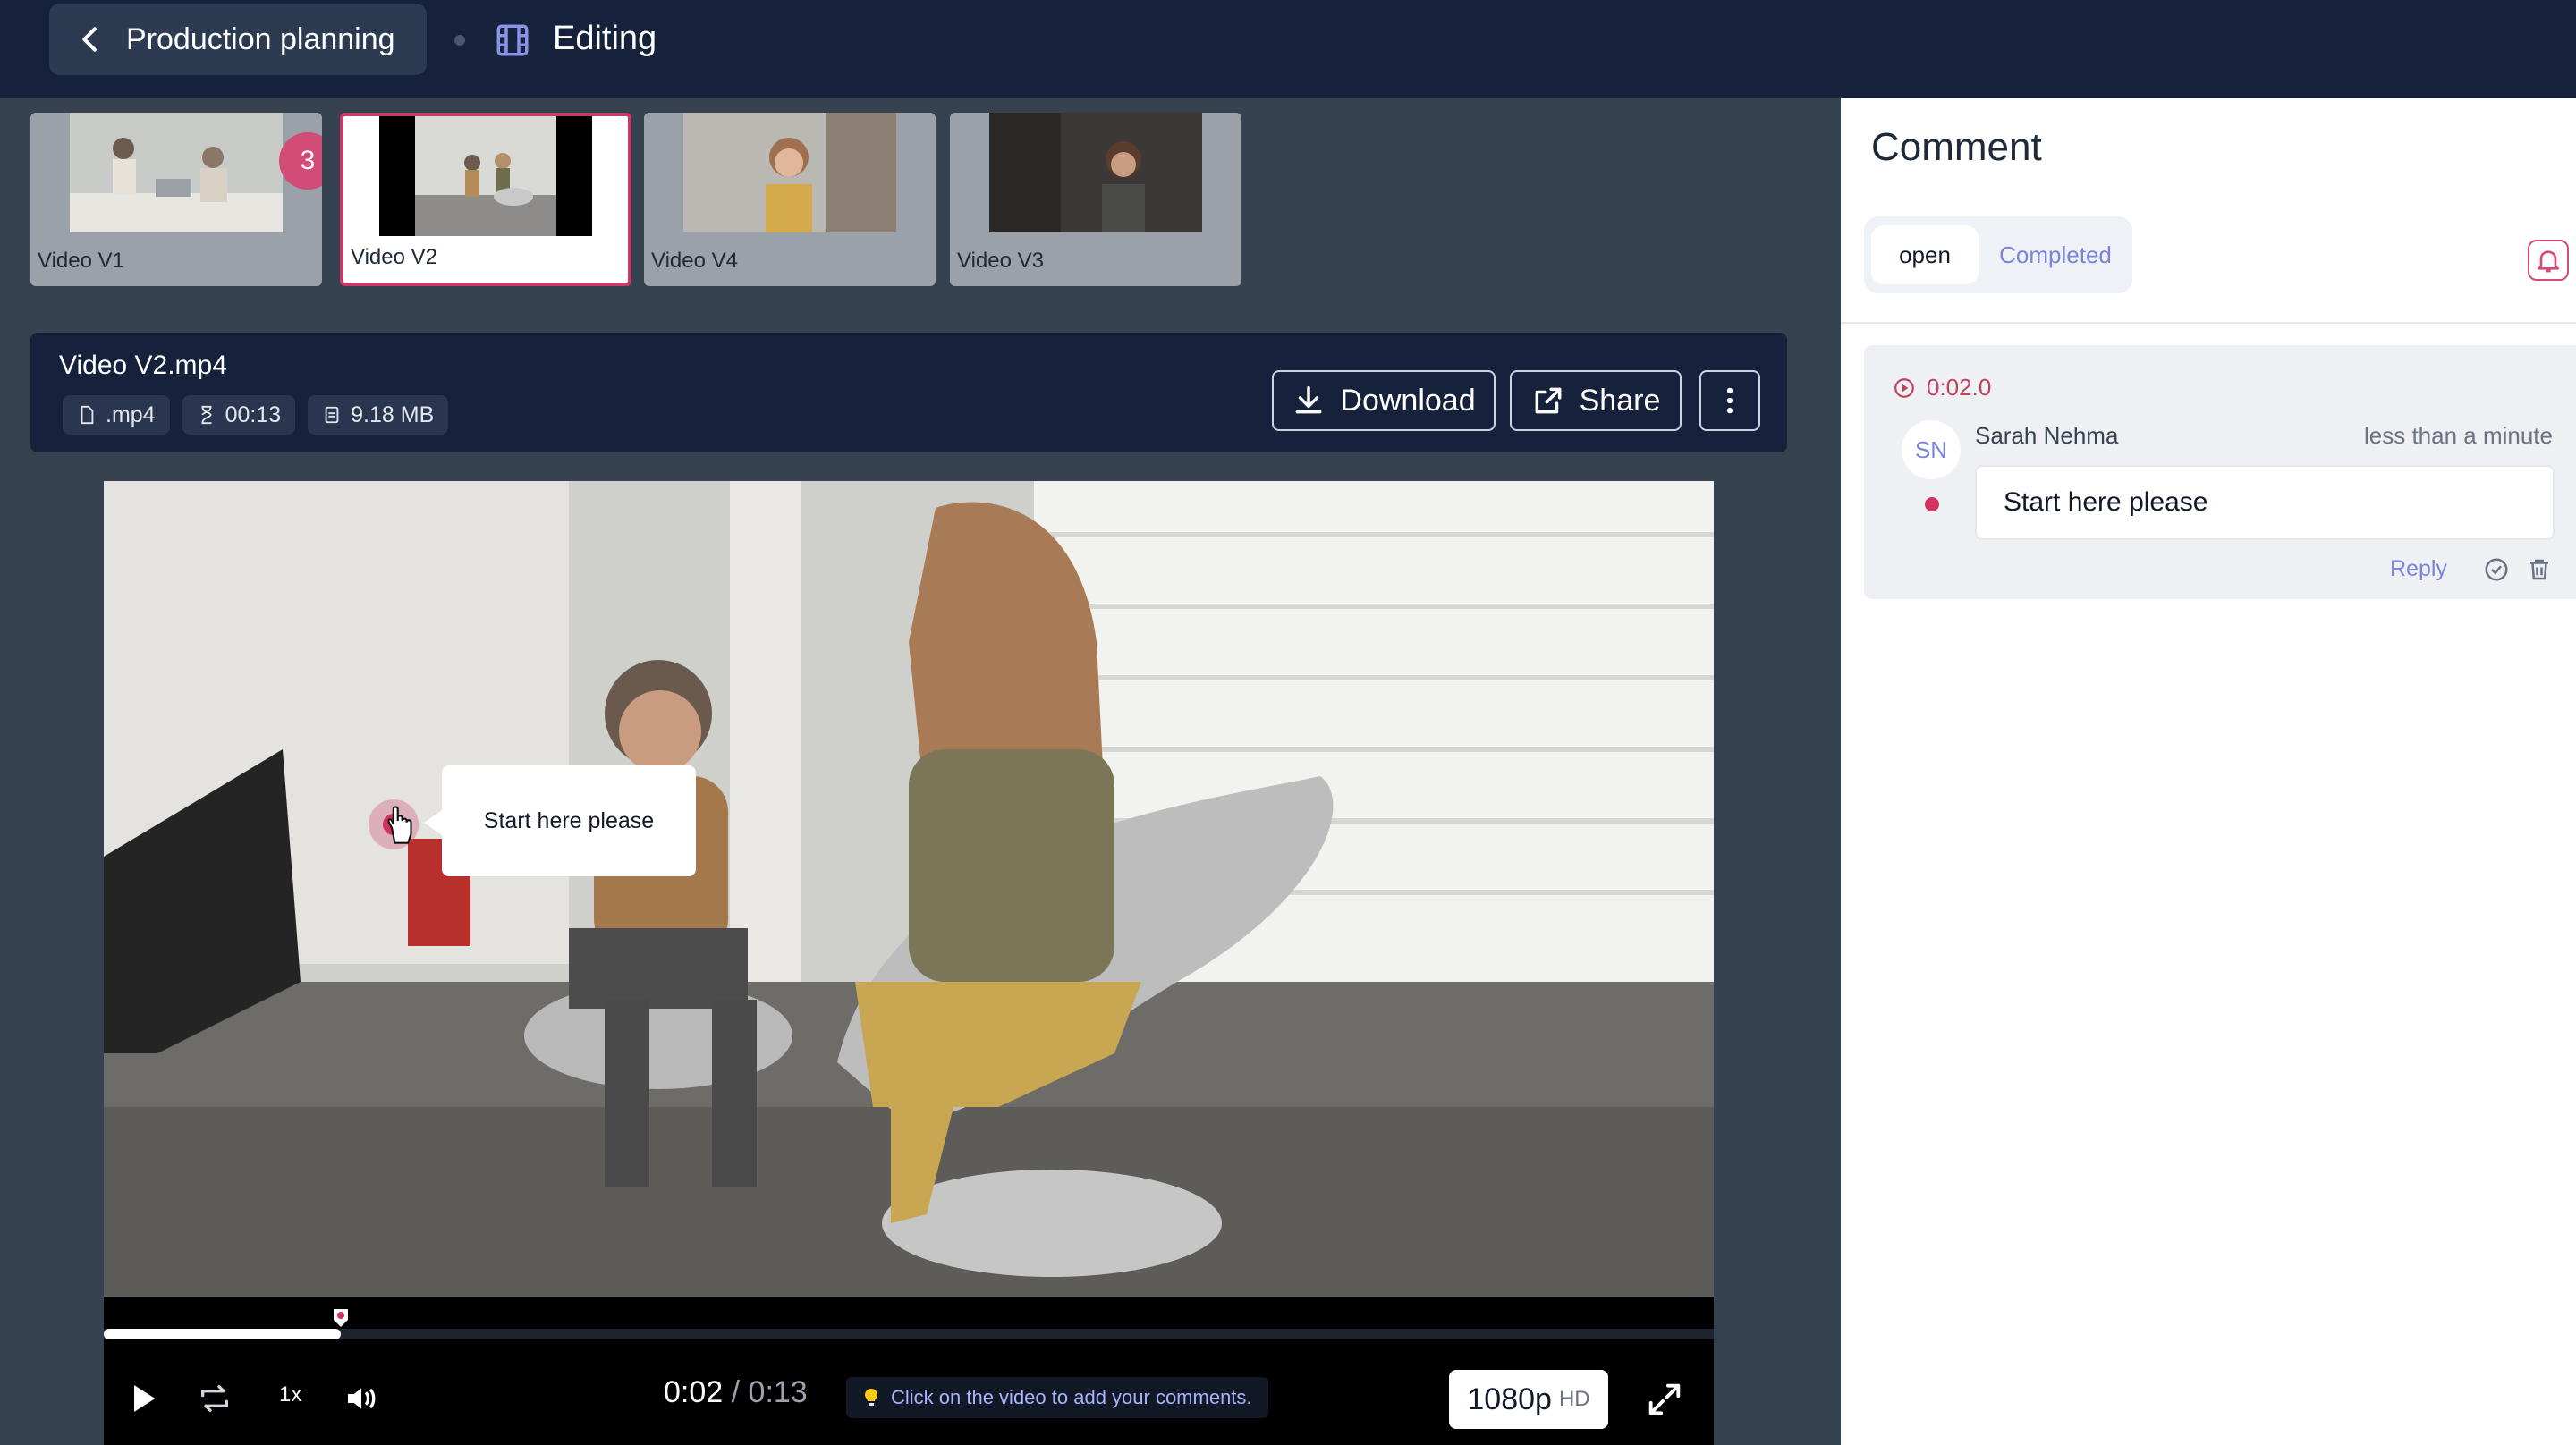  Describe the element at coordinates (1071, 1397) in the screenshot. I see `hint-text: Click on the video to add your comments.` at that location.